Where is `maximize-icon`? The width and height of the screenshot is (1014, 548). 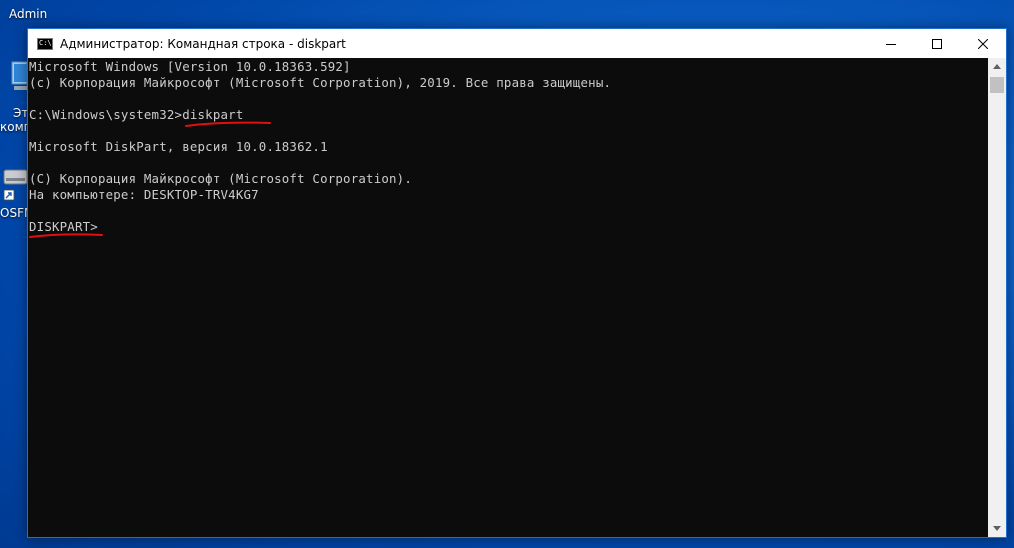 maximize-icon is located at coordinates (937, 43).